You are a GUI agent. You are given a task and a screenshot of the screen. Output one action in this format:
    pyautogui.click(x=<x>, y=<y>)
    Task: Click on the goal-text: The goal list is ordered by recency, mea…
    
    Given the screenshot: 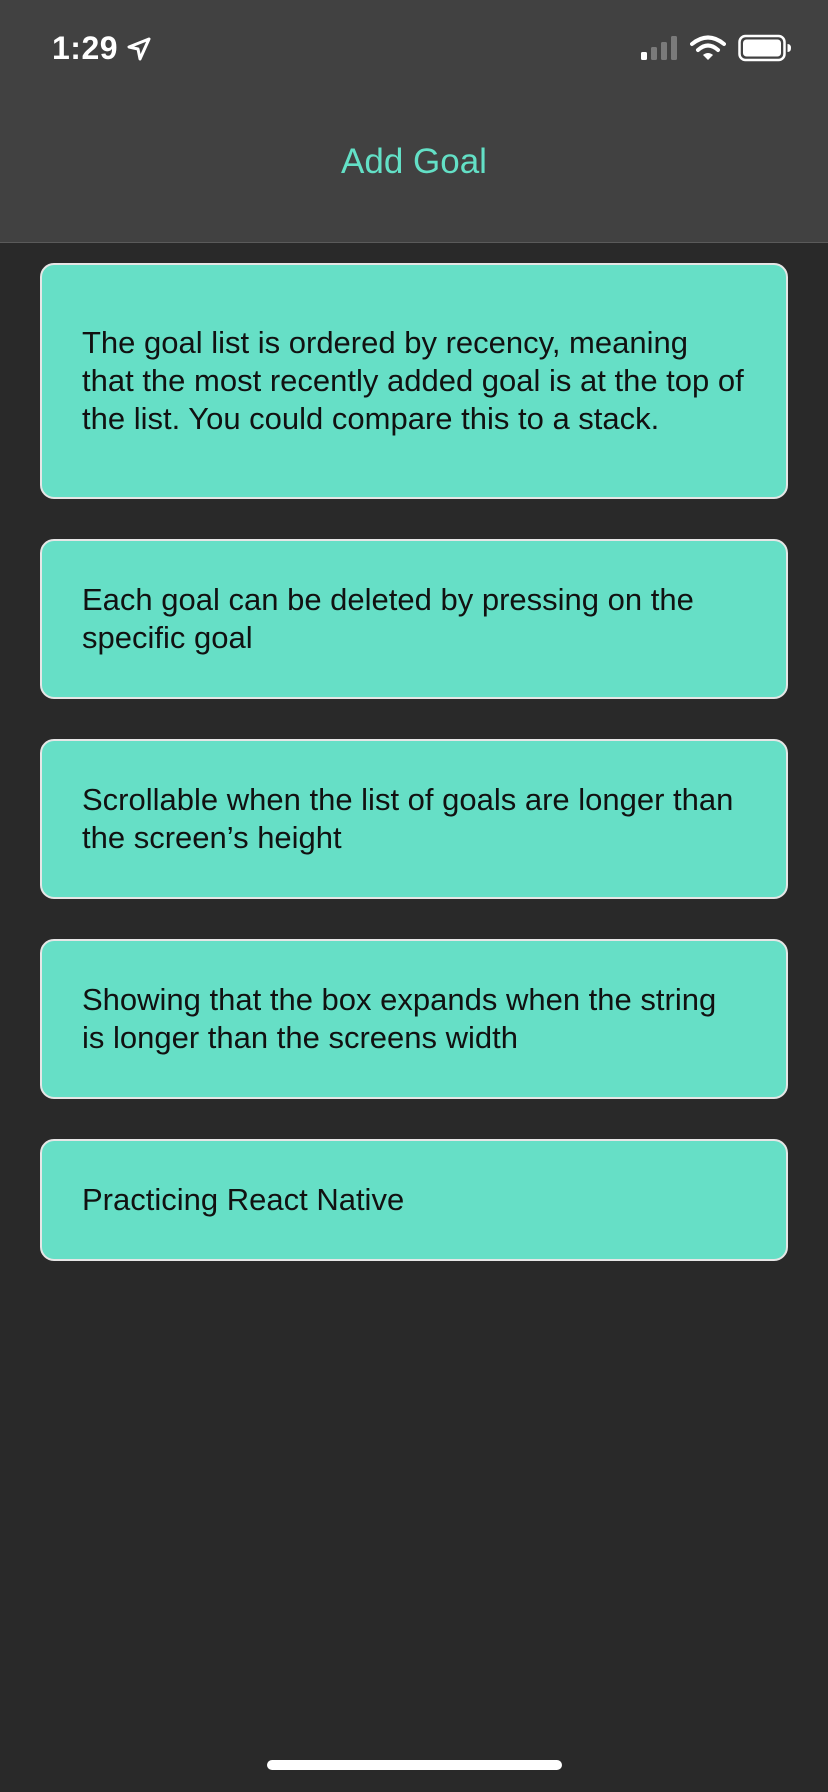 What is the action you would take?
    pyautogui.click(x=413, y=380)
    